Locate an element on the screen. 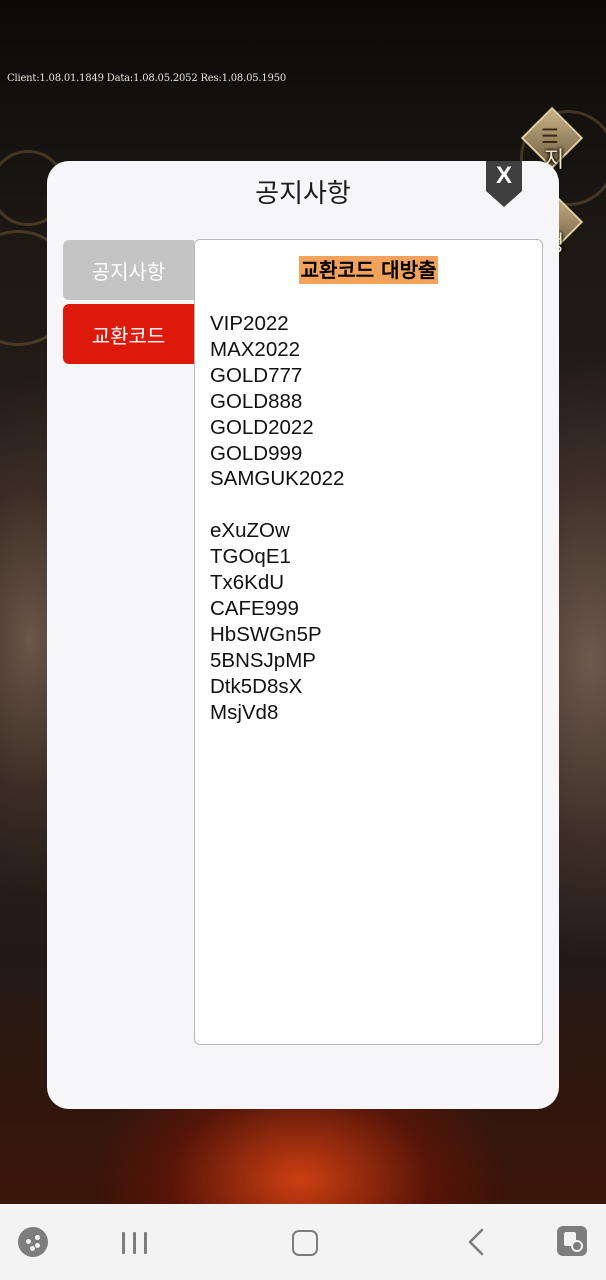 The image size is (606, 1280). close-button-tip is located at coordinates (504, 199).